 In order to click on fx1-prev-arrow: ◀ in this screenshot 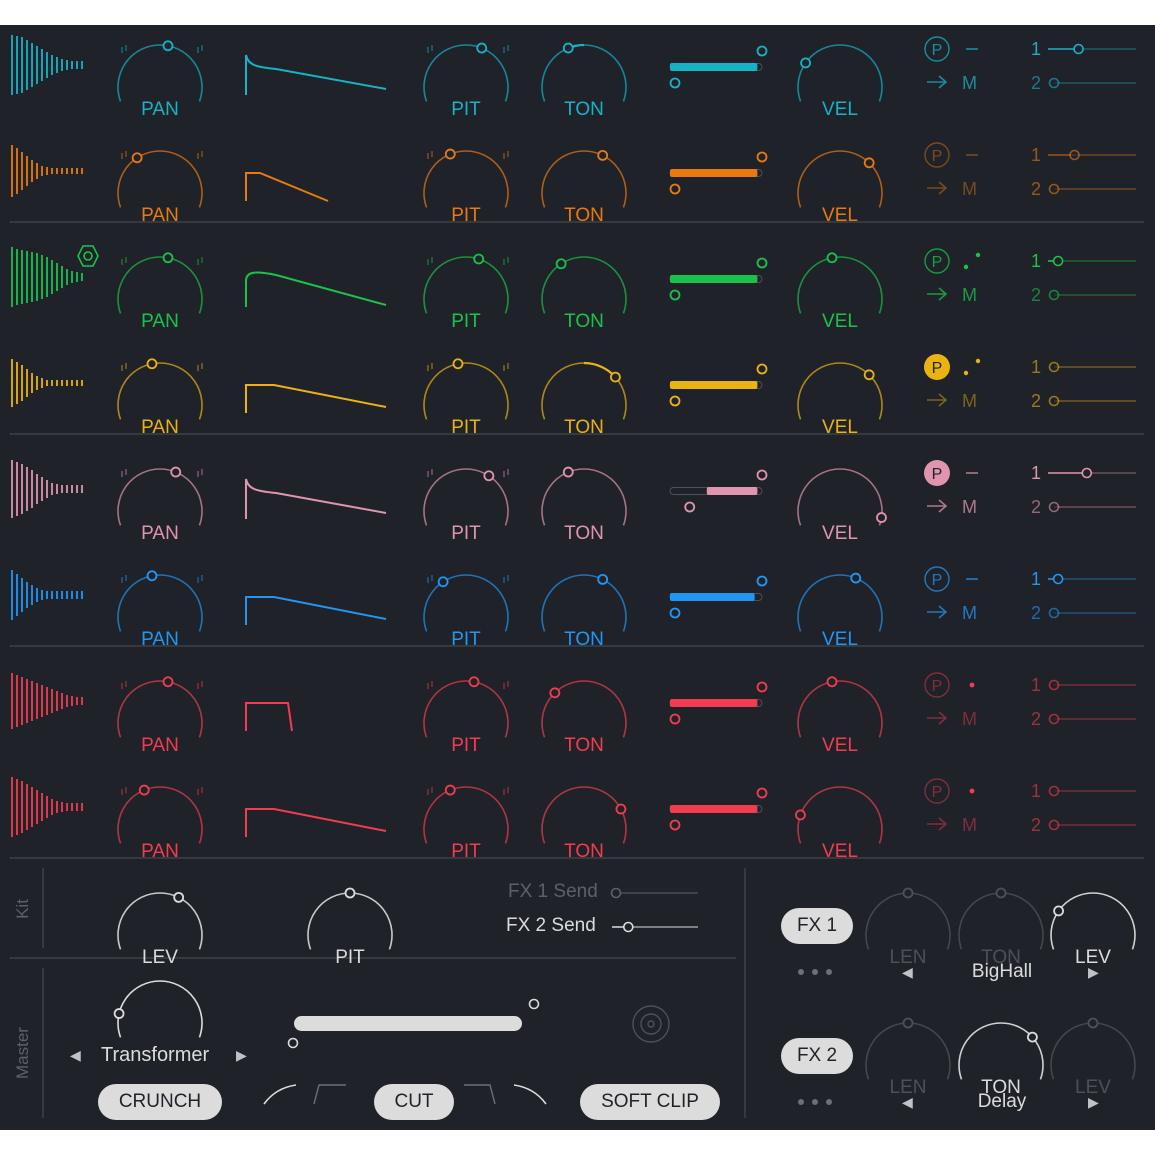, I will do `click(907, 972)`.